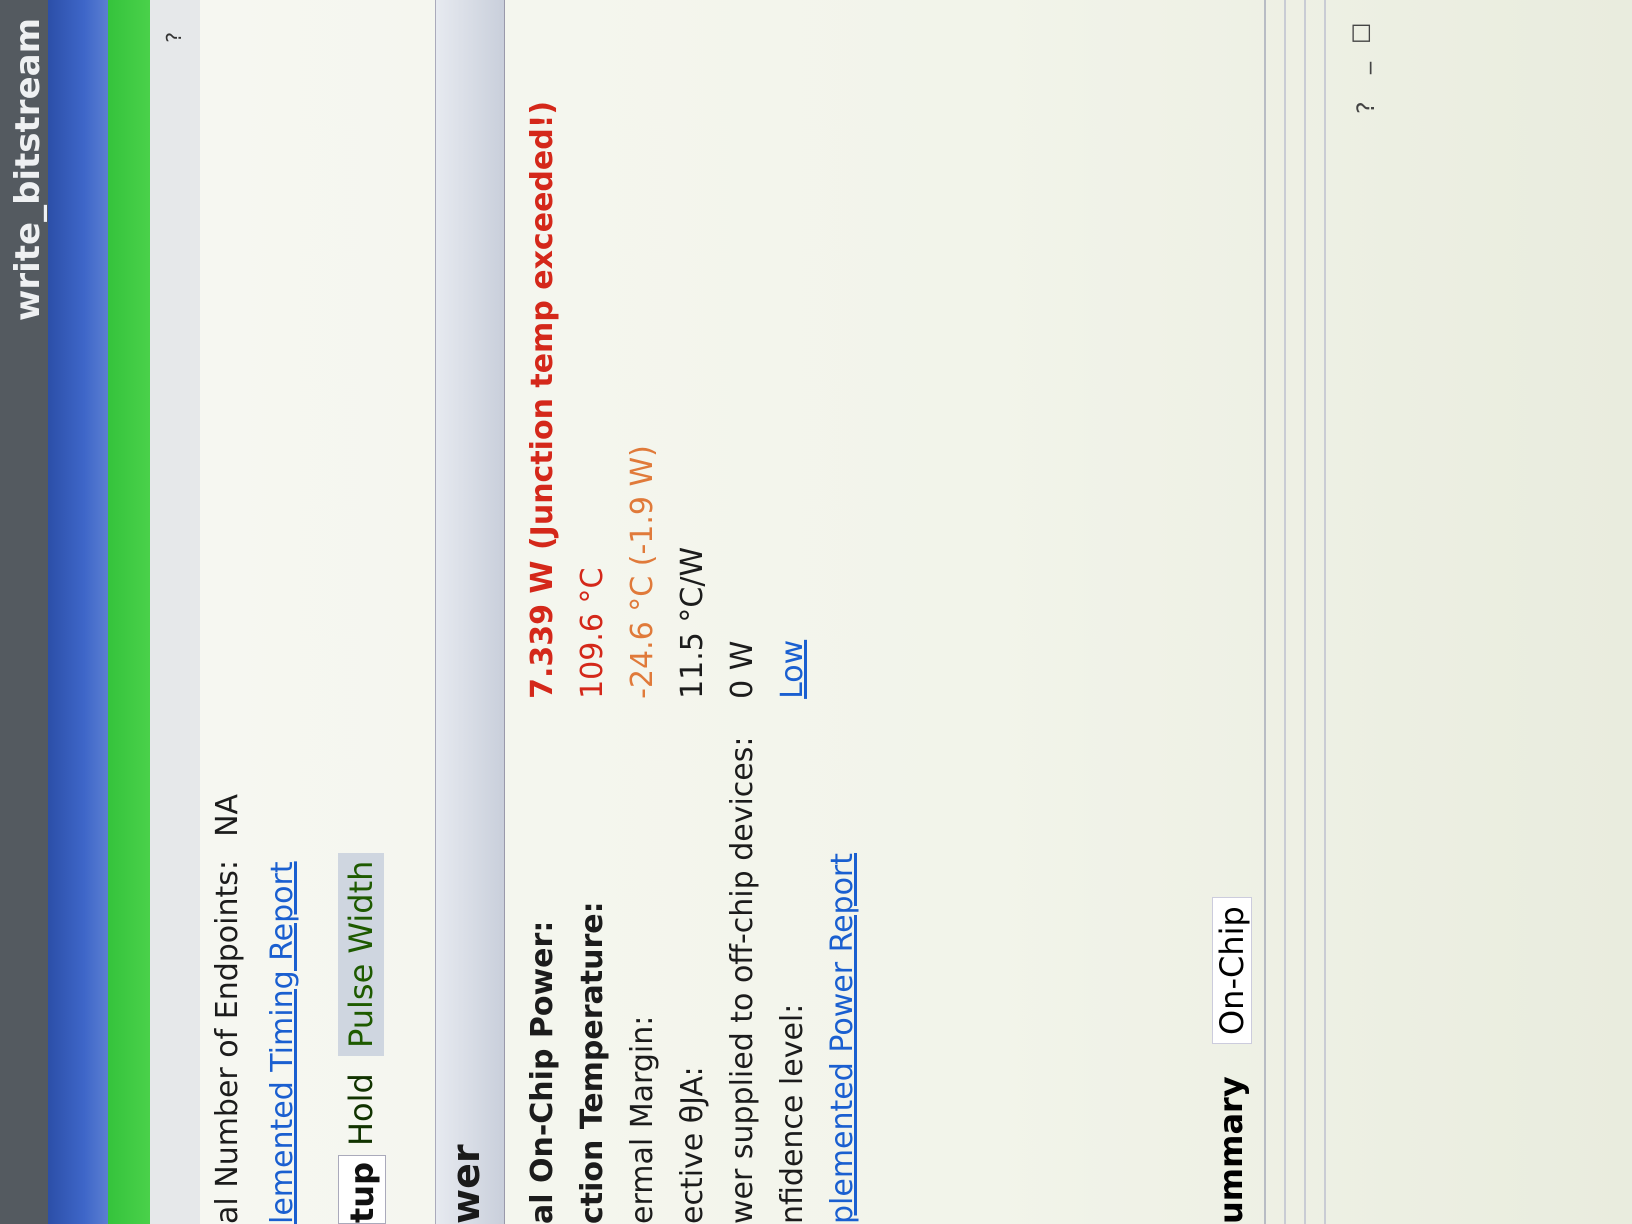 The height and width of the screenshot is (1224, 1632). I want to click on endpoints-value: NA, so click(227, 815).